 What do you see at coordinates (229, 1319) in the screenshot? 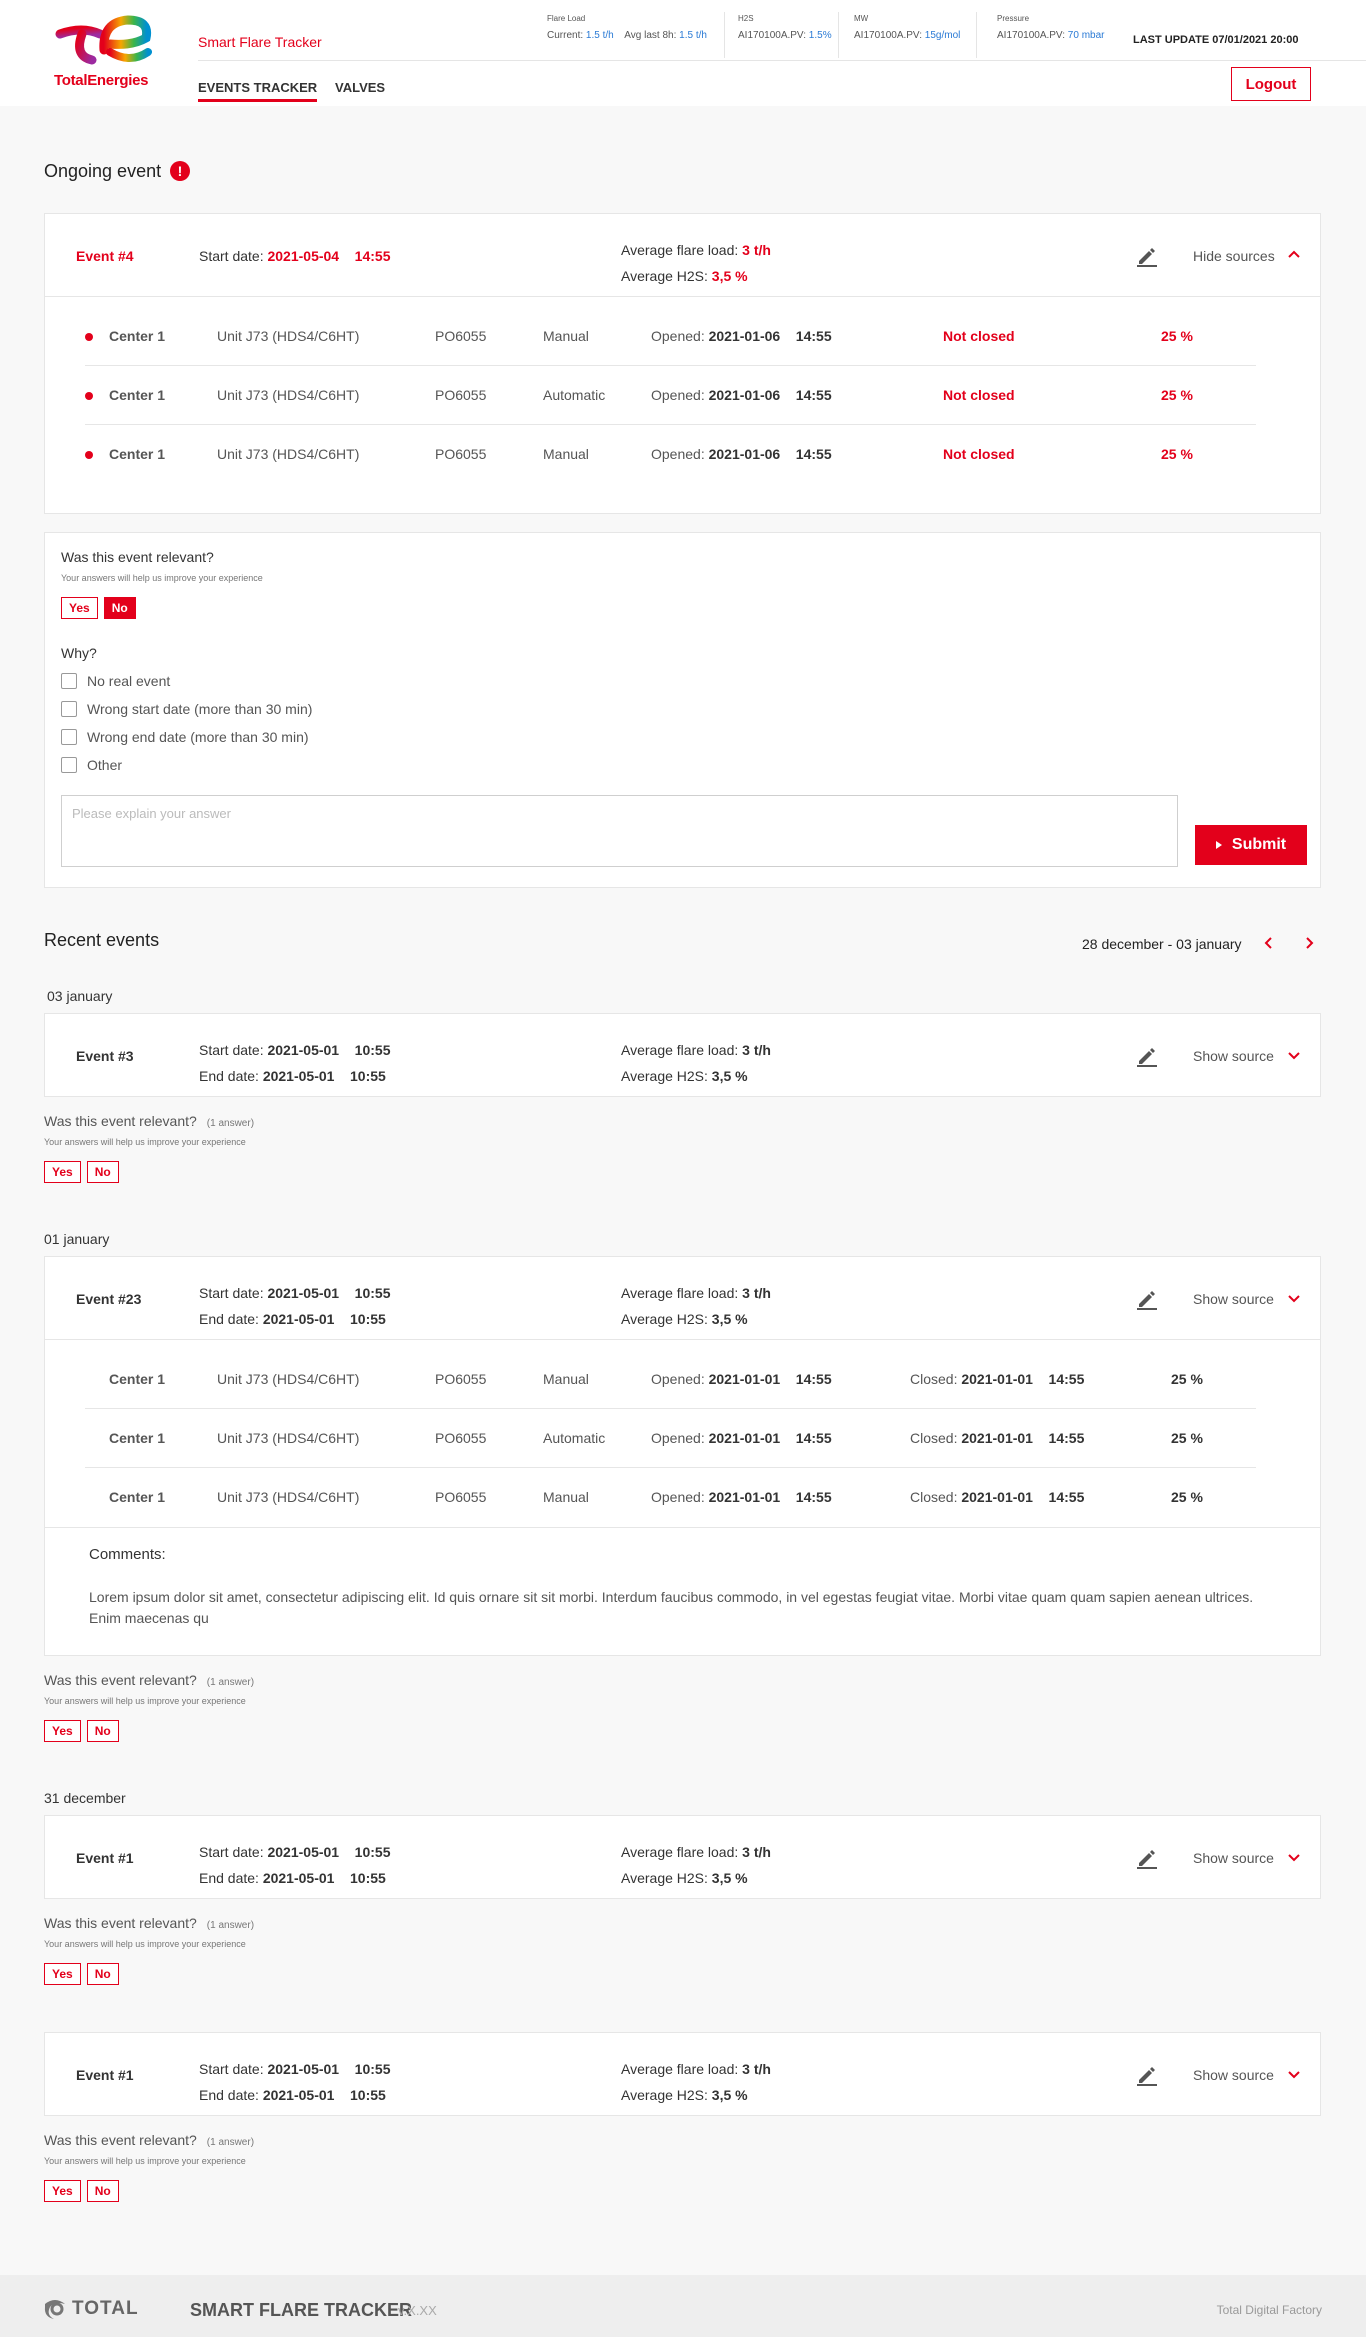
I see `end-label: End date:` at bounding box center [229, 1319].